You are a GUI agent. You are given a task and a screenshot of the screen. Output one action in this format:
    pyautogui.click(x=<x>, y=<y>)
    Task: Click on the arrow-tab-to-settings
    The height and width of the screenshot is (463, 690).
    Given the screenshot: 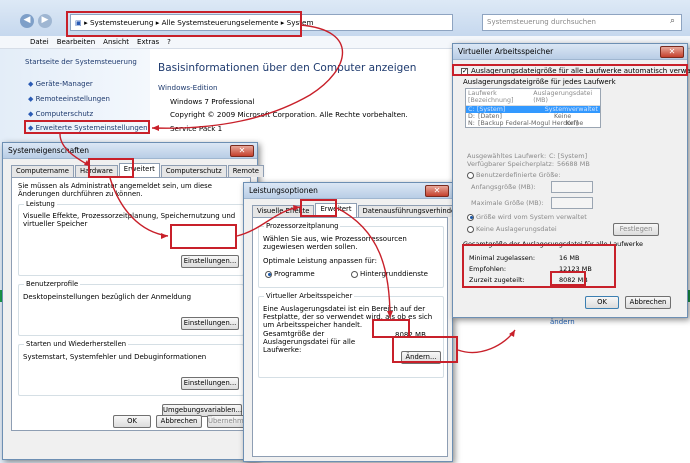 What is the action you would take?
    pyautogui.click(x=139, y=207)
    